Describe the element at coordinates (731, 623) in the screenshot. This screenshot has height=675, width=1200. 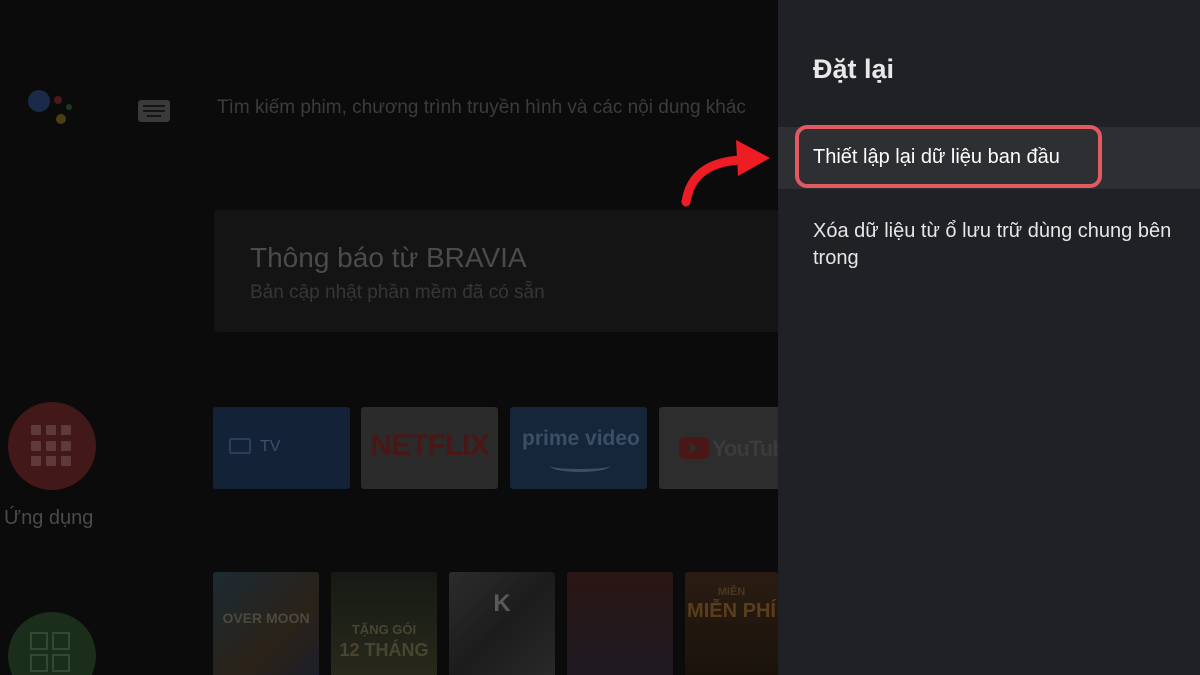
I see `content-poster: MIỄN MIỄN PHÍ` at that location.